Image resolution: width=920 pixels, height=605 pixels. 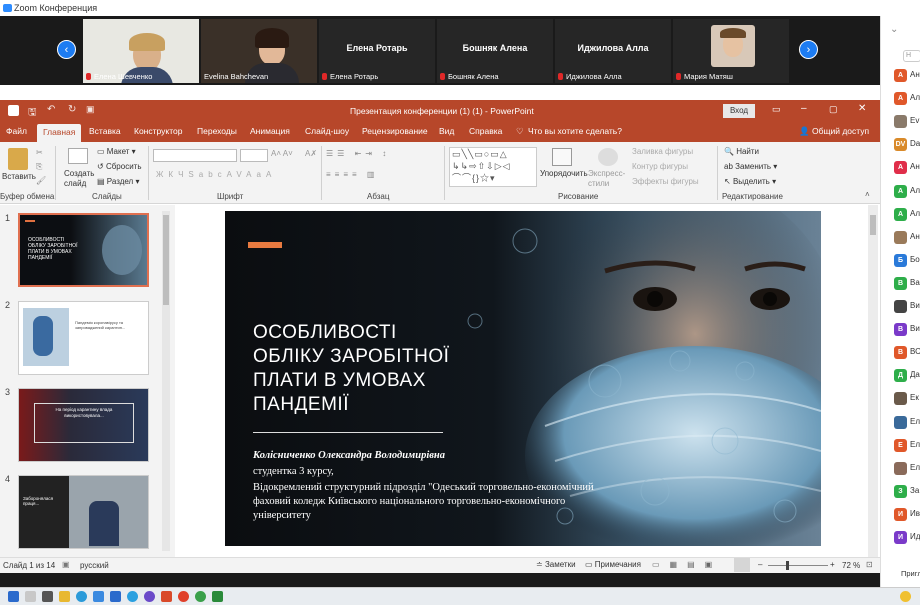 What do you see at coordinates (741, 151) in the screenshot?
I see `find-button: 🔍 Найти` at bounding box center [741, 151].